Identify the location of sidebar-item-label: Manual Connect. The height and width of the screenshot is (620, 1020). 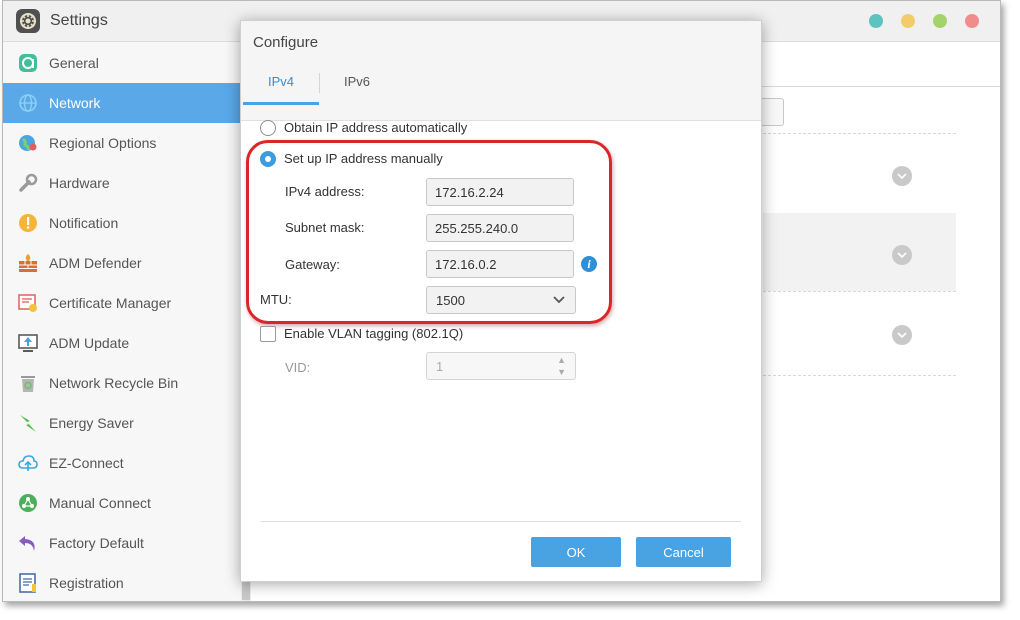
(100, 503).